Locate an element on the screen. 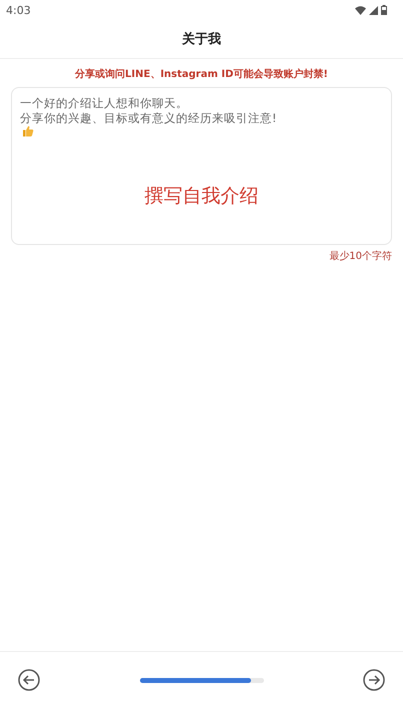 Image resolution: width=403 pixels, height=720 pixels. thumbs-up-icon is located at coordinates (28, 131).